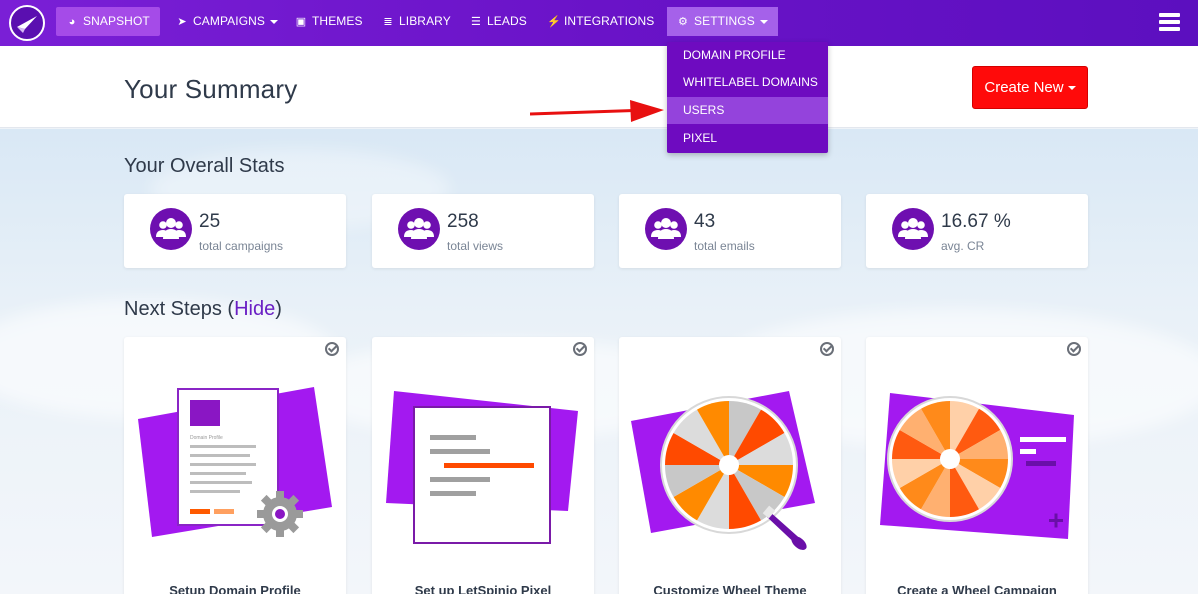  I want to click on step-label: Setup Domain Profile, so click(235, 588).